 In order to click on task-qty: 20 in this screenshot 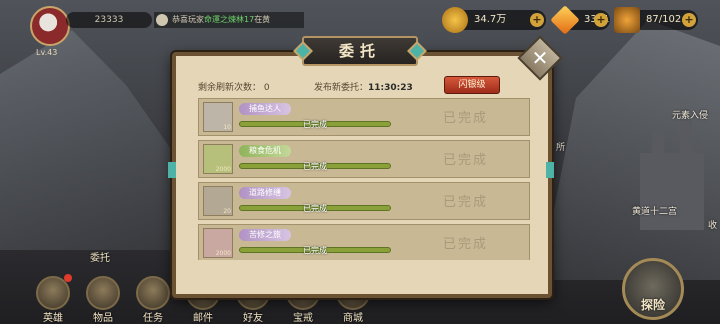, I will do `click(227, 211)`.